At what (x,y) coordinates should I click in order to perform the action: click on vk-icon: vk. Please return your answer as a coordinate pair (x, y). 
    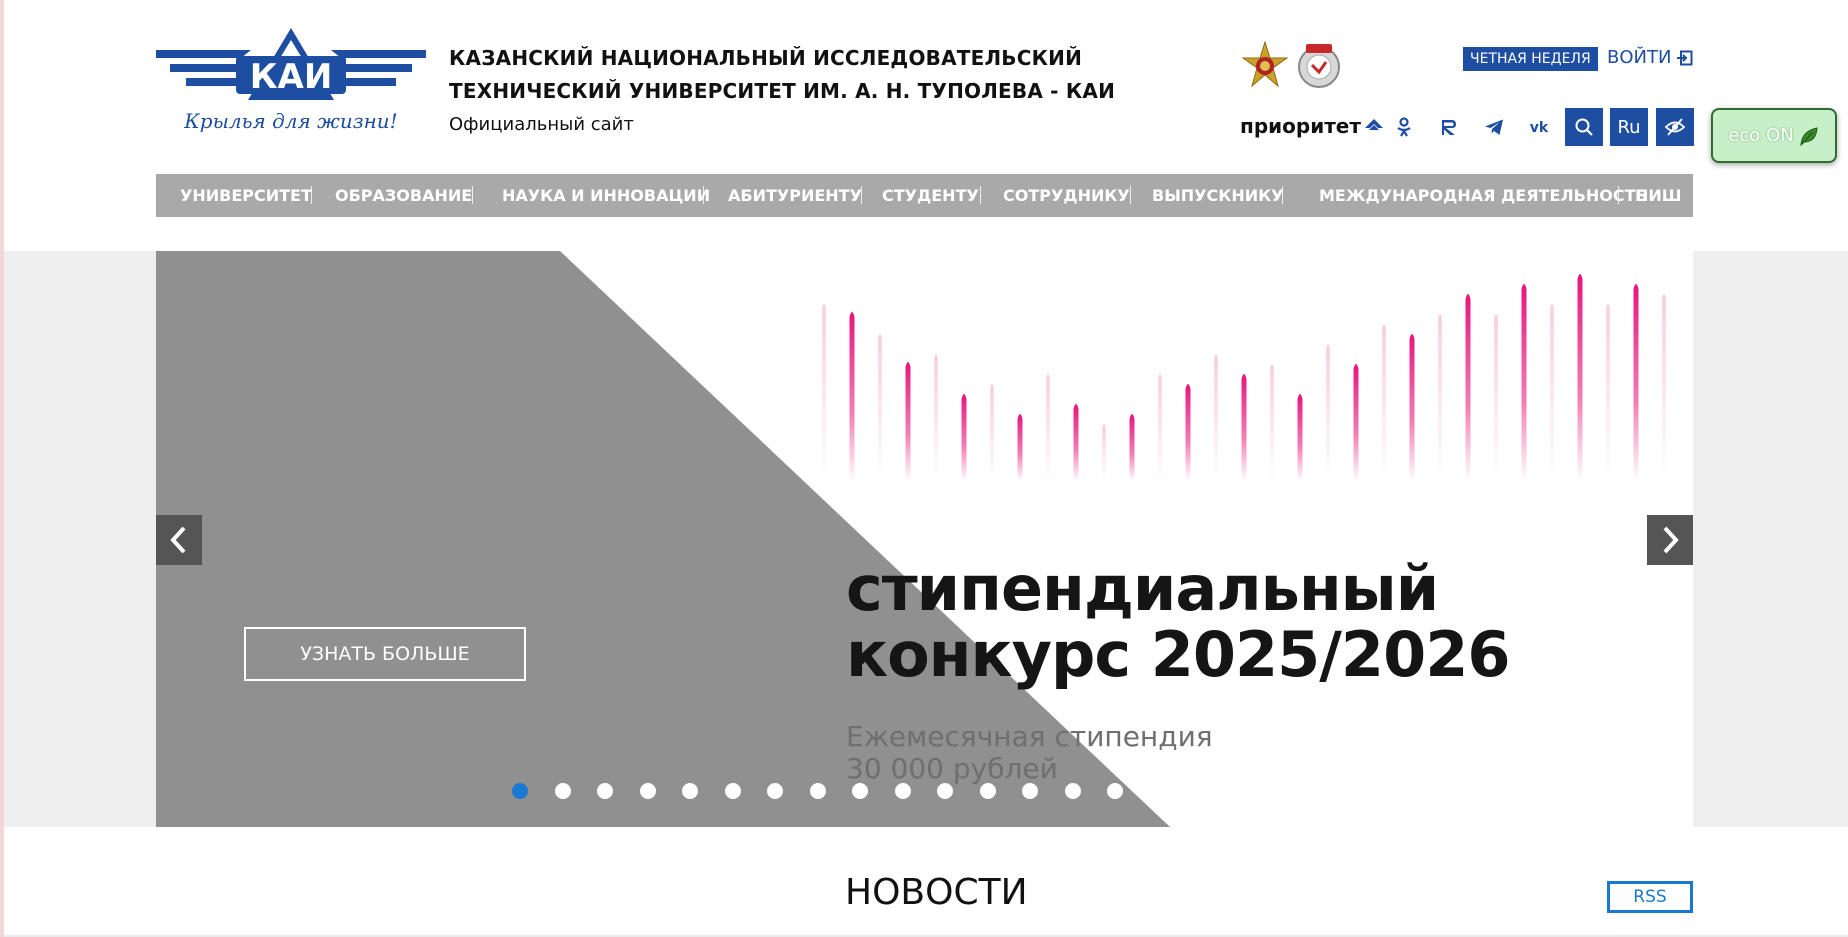
    Looking at the image, I should click on (1539, 128).